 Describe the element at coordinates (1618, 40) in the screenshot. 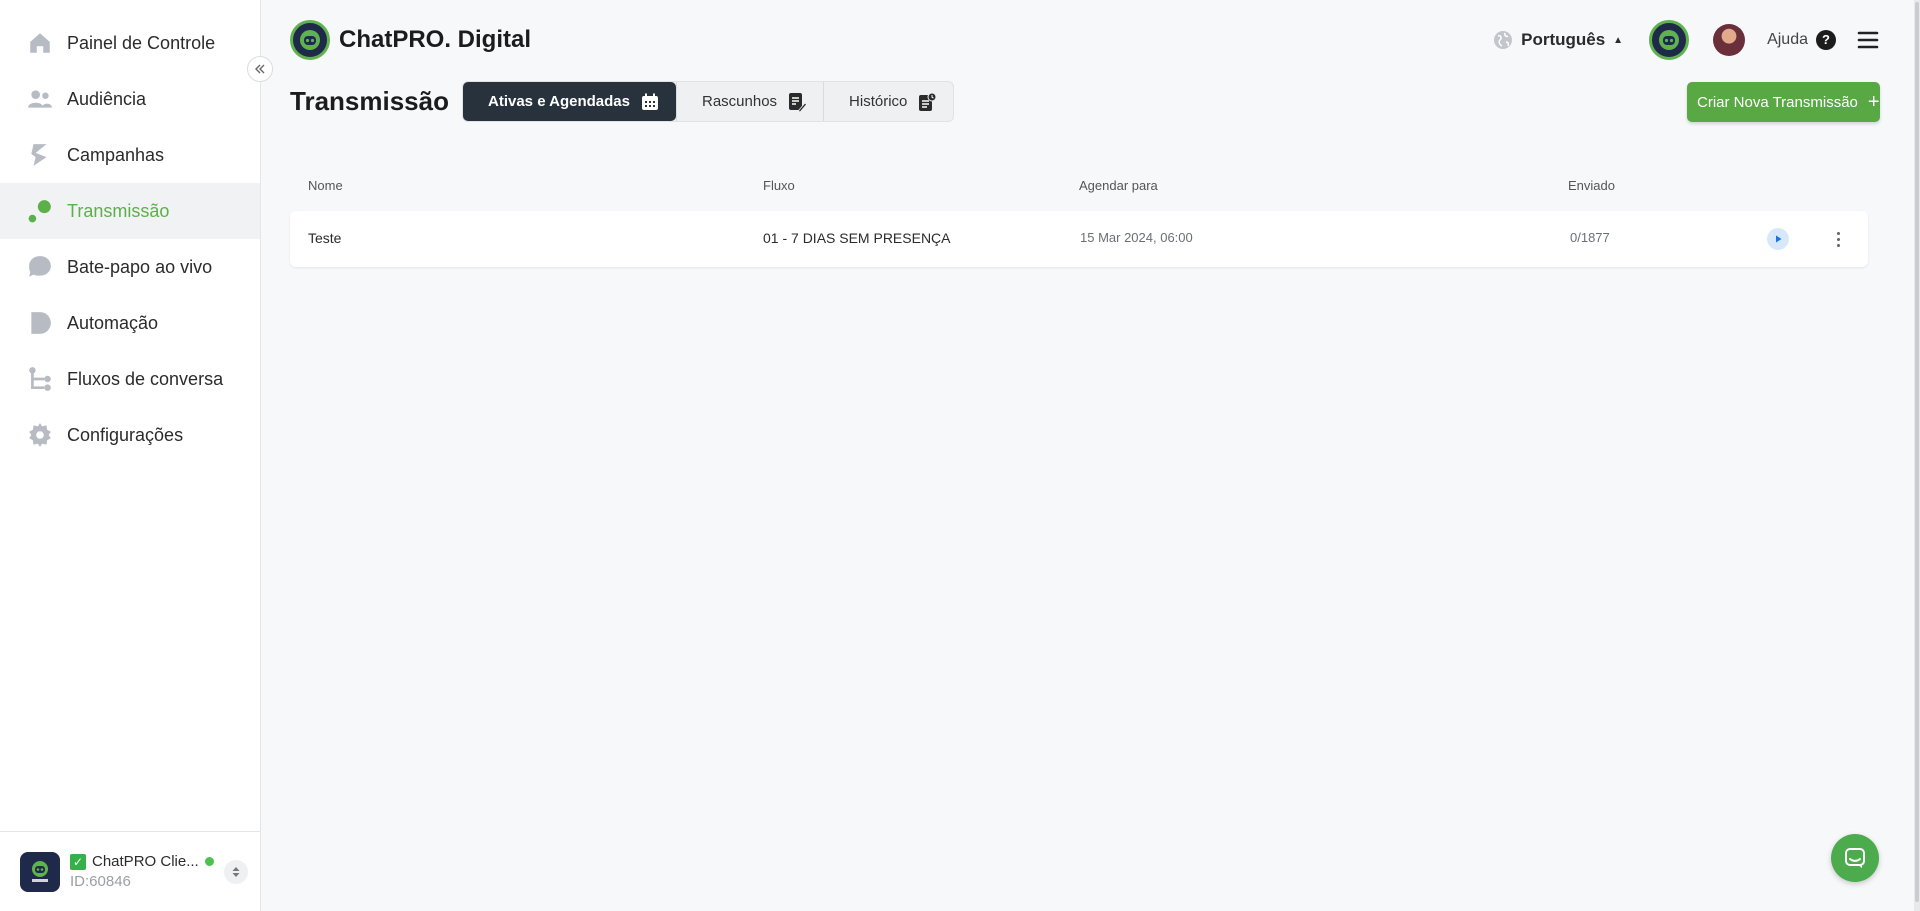

I see `caret-up-icon: ▲` at that location.